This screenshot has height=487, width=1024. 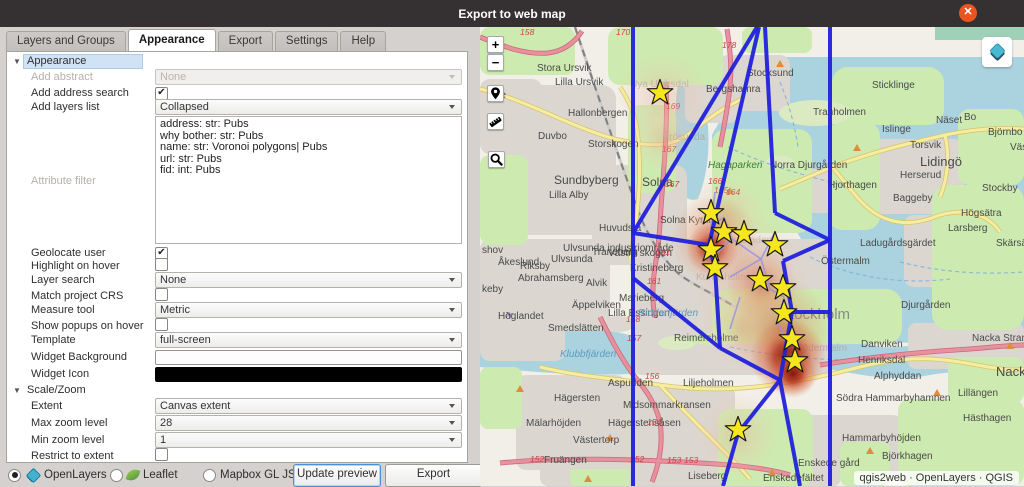 What do you see at coordinates (306, 41) in the screenshot?
I see `tab-settings: Settings` at bounding box center [306, 41].